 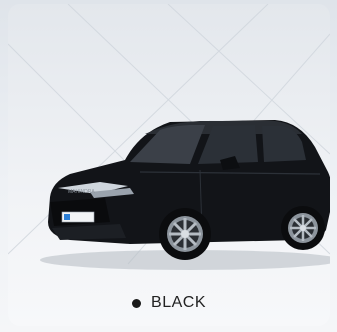 I want to click on color-variant-label: BLACK, so click(x=169, y=303).